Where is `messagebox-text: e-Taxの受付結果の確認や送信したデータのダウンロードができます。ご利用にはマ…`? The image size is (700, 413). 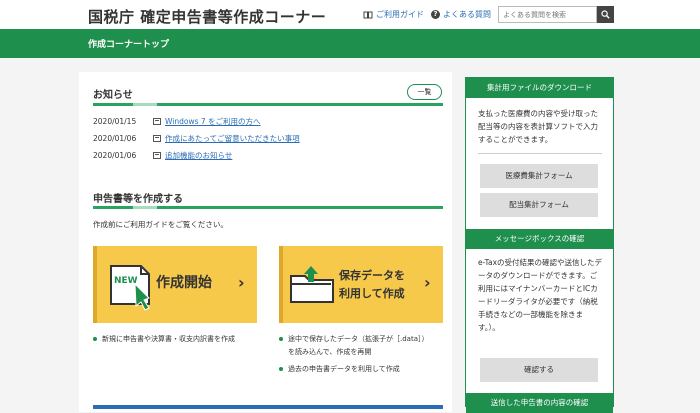
messagebox-text: e-Taxの受付結果の確認や送信したデータのダウンロードができます。ご利用にはマ… is located at coordinates (540, 295).